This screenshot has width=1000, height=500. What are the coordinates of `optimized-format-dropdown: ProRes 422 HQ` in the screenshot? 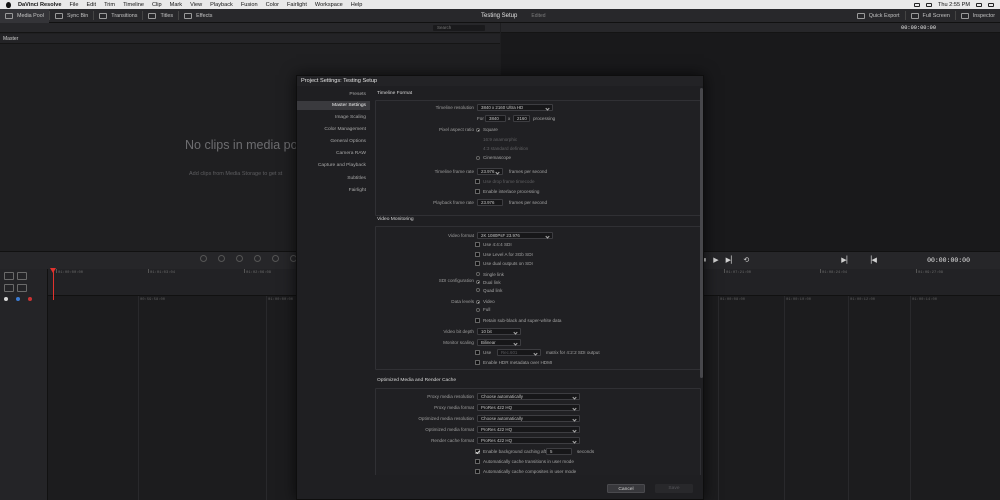 It's located at (528, 429).